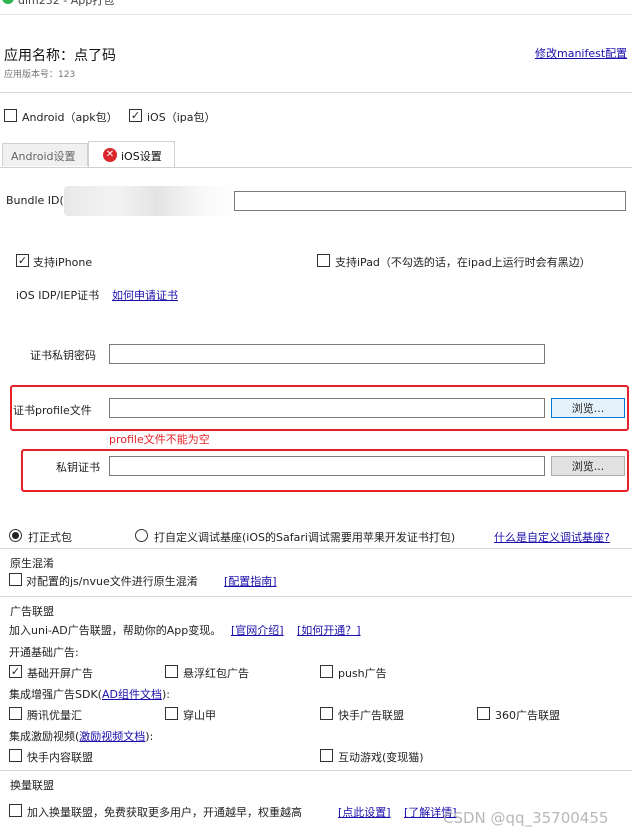 Image resolution: width=632 pixels, height=840 pixels. I want to click on support-ipad-checkbox, so click(323, 260).